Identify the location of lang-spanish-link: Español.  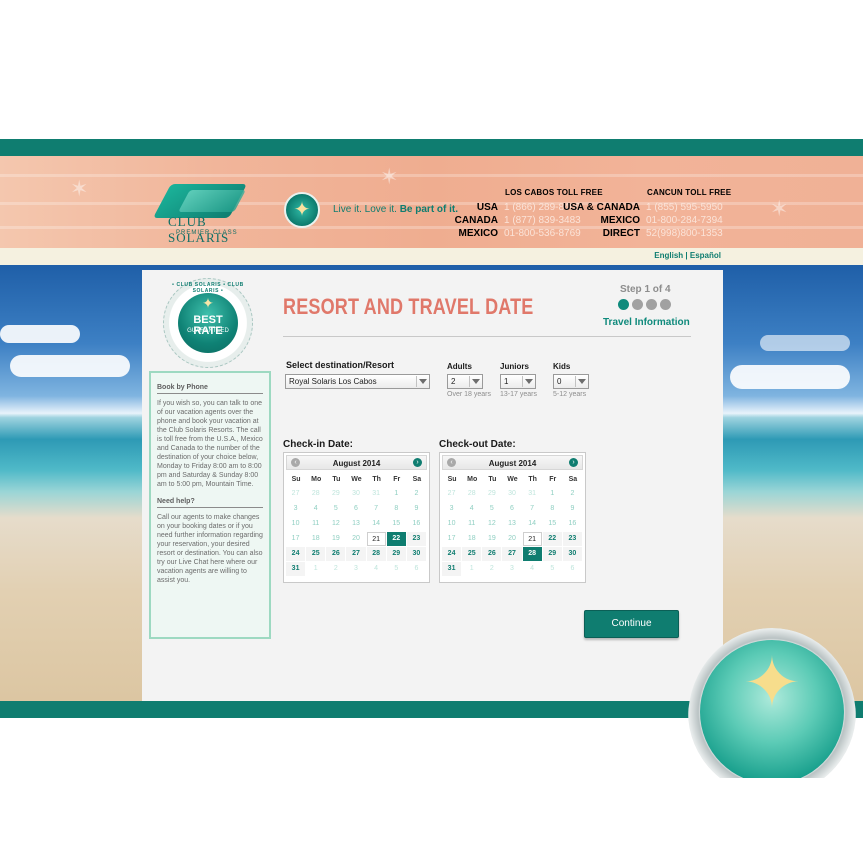
(705, 255).